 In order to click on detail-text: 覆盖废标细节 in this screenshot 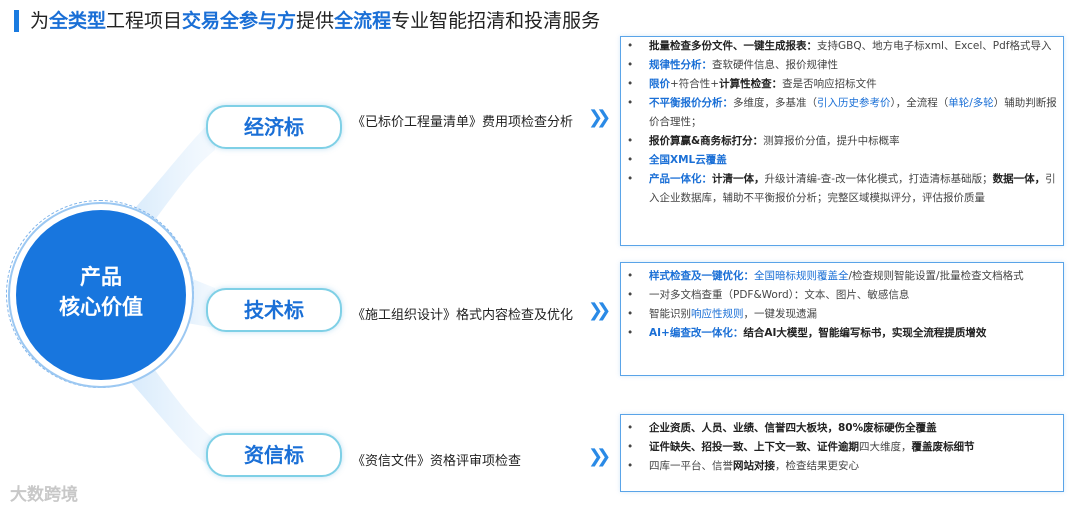, I will do `click(943, 447)`.